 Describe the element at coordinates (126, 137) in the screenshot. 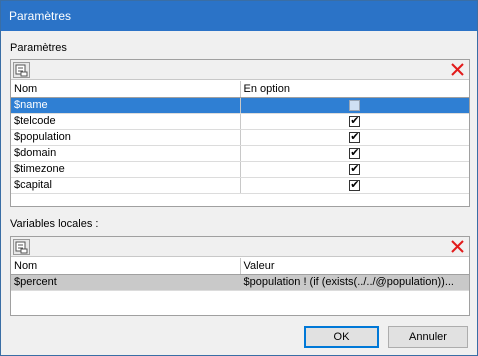

I see `parameter-name-cell: $population` at that location.